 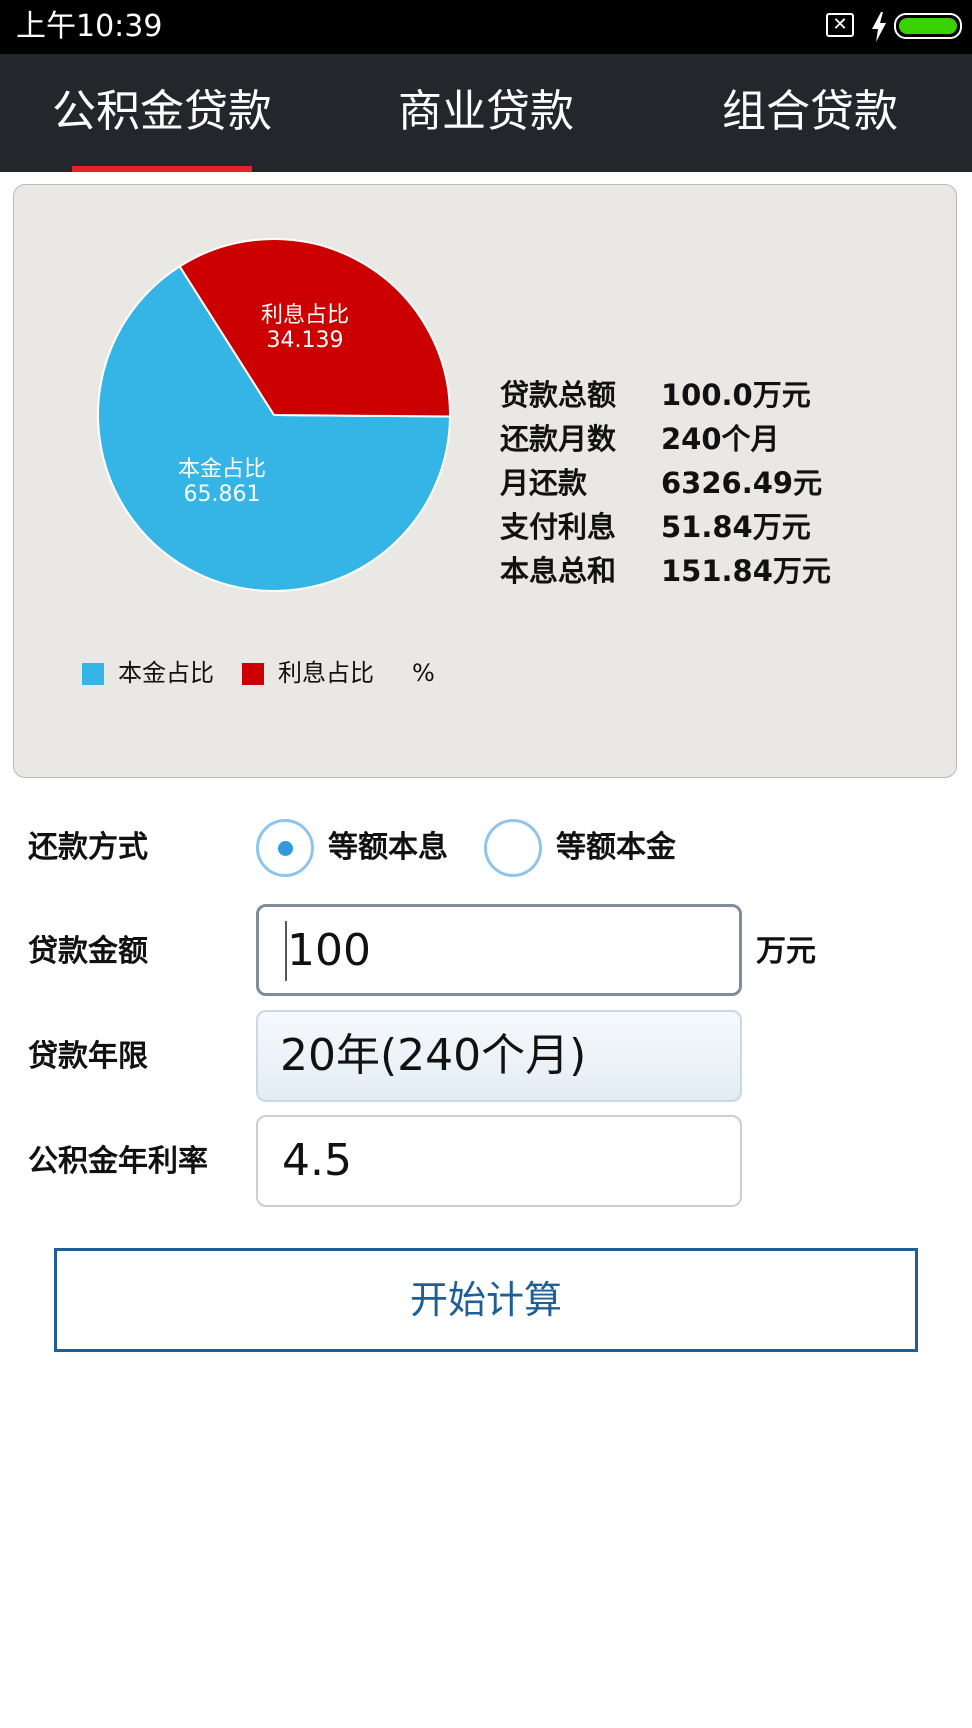 What do you see at coordinates (388, 848) in the screenshot?
I see `radio-label-equal-installment: 等额本息` at bounding box center [388, 848].